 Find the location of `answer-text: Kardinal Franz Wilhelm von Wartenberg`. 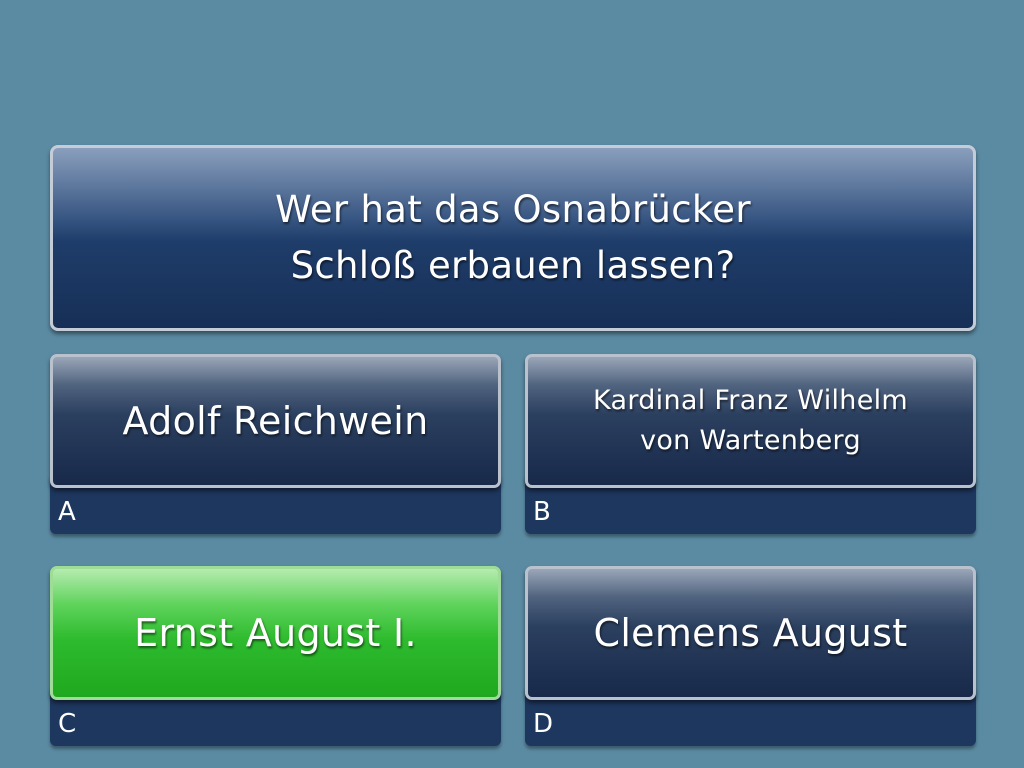

answer-text: Kardinal Franz Wilhelm von Wartenberg is located at coordinates (750, 420).